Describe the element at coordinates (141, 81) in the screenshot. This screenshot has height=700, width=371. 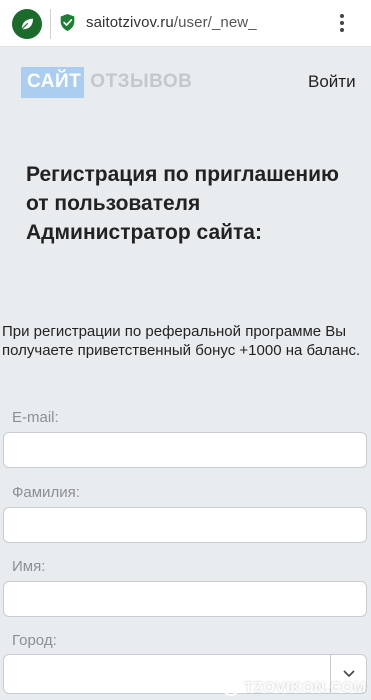
I see `logo-part2: ОТЗЫВОВ` at that location.